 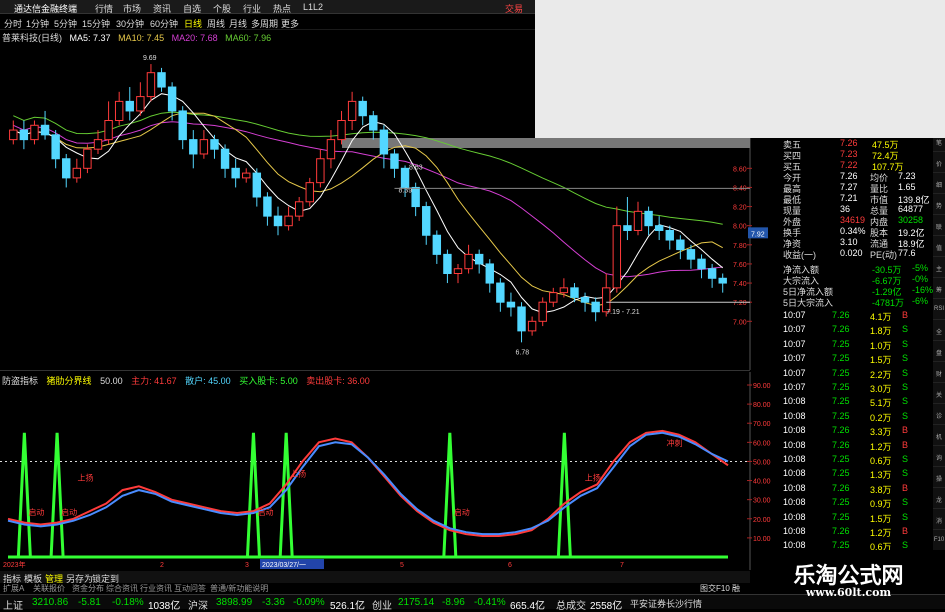 I want to click on side-tab: 势, so click(x=939, y=208).